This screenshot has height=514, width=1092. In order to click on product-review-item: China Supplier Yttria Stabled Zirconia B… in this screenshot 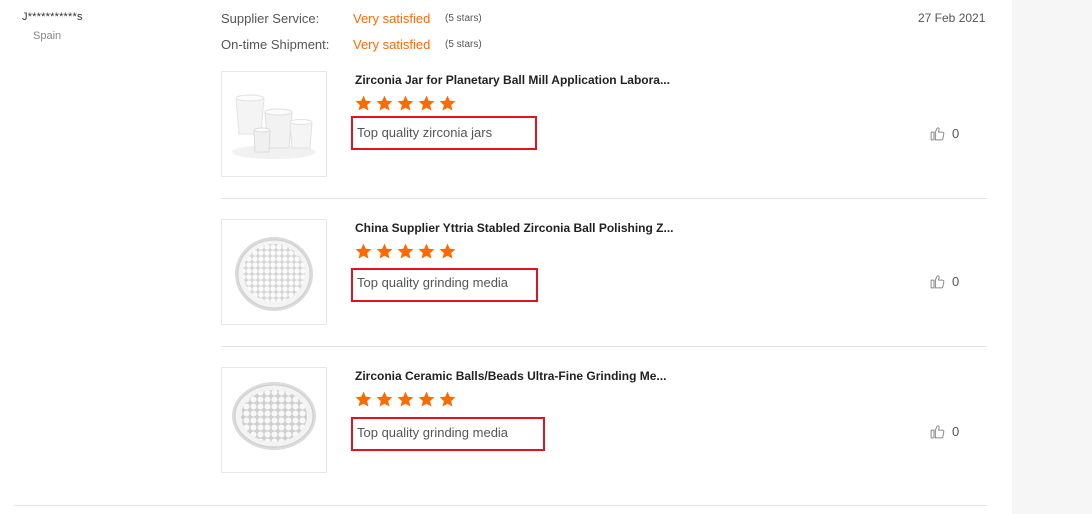, I will do `click(604, 272)`.